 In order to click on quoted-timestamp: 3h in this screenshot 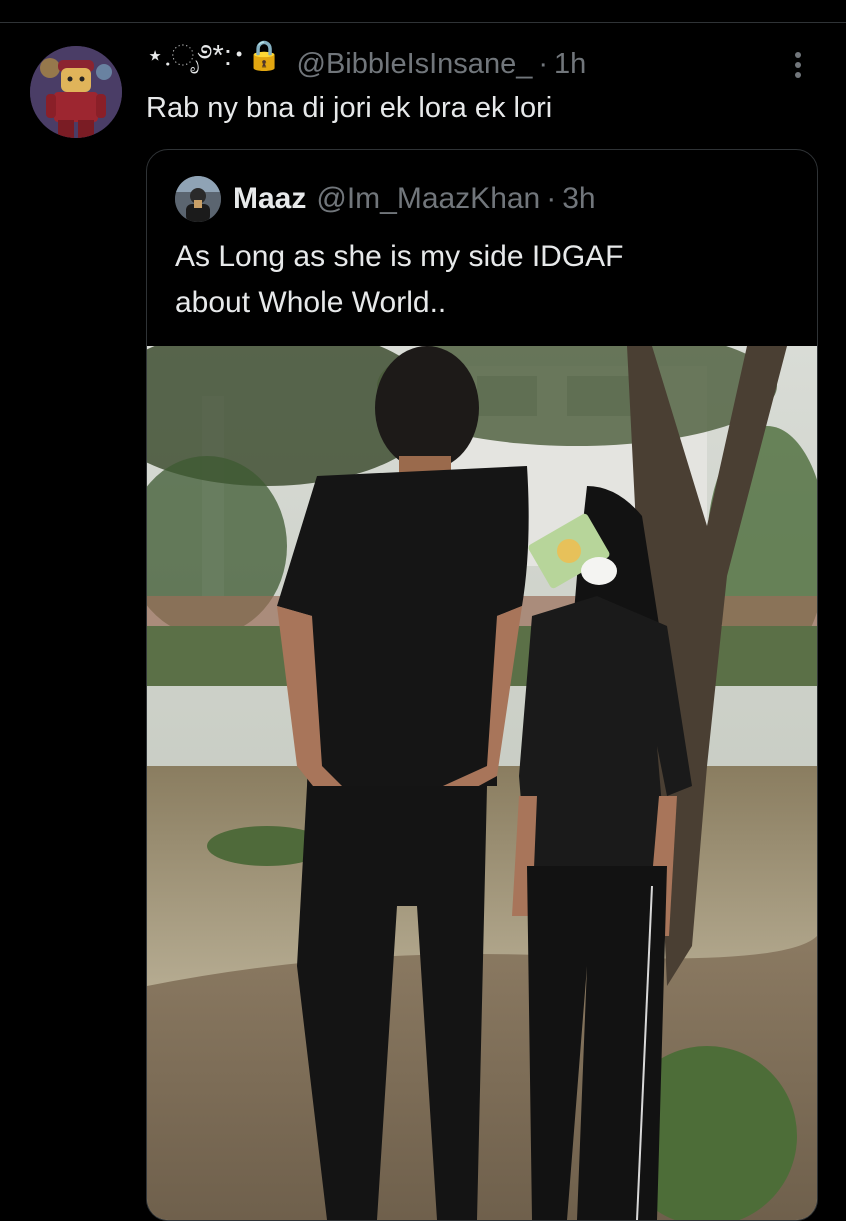, I will do `click(578, 199)`.